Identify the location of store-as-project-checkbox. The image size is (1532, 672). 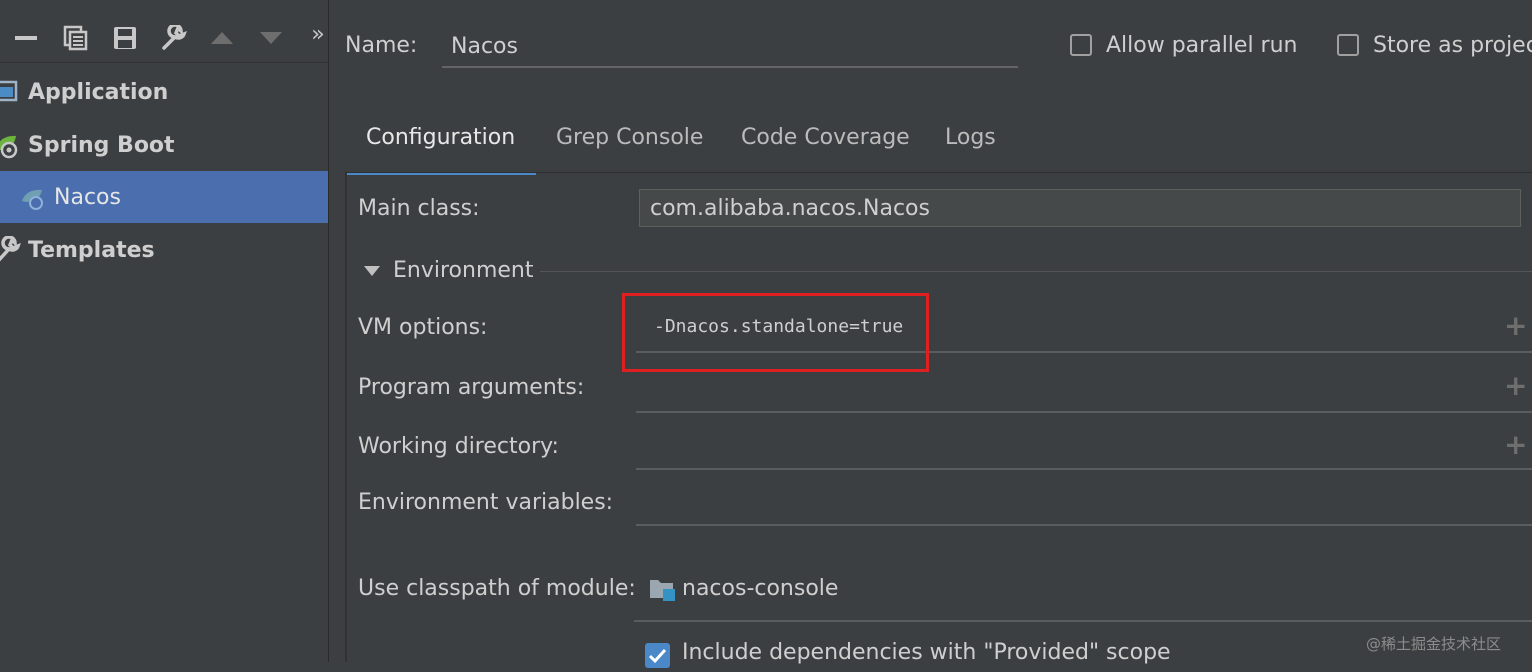
(1348, 45).